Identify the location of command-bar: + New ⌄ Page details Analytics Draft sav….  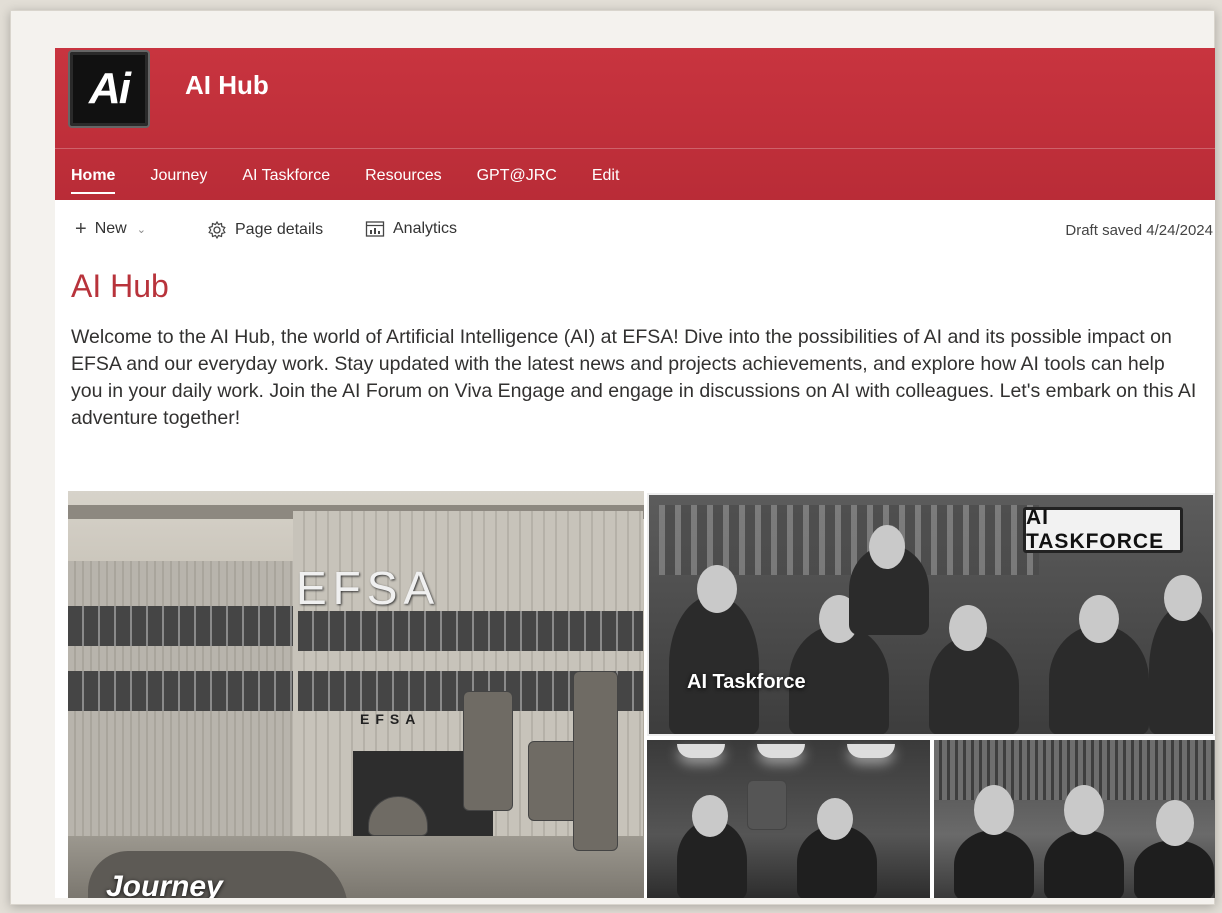
(635, 231).